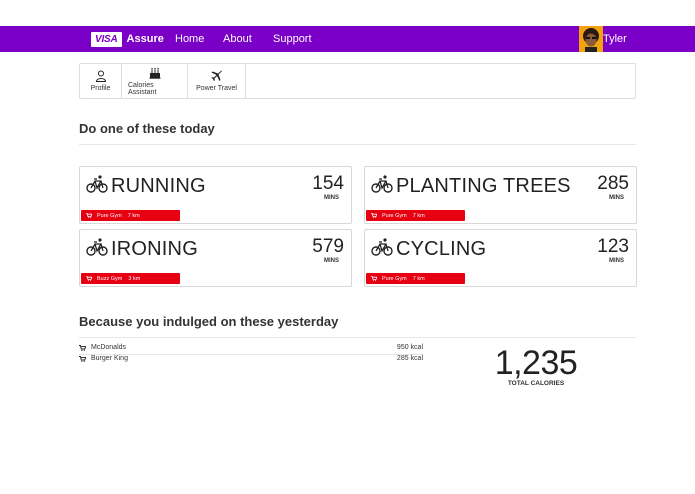 This screenshot has height=494, width=695. What do you see at coordinates (142, 88) in the screenshot?
I see `tool-label: Calories Assistant` at bounding box center [142, 88].